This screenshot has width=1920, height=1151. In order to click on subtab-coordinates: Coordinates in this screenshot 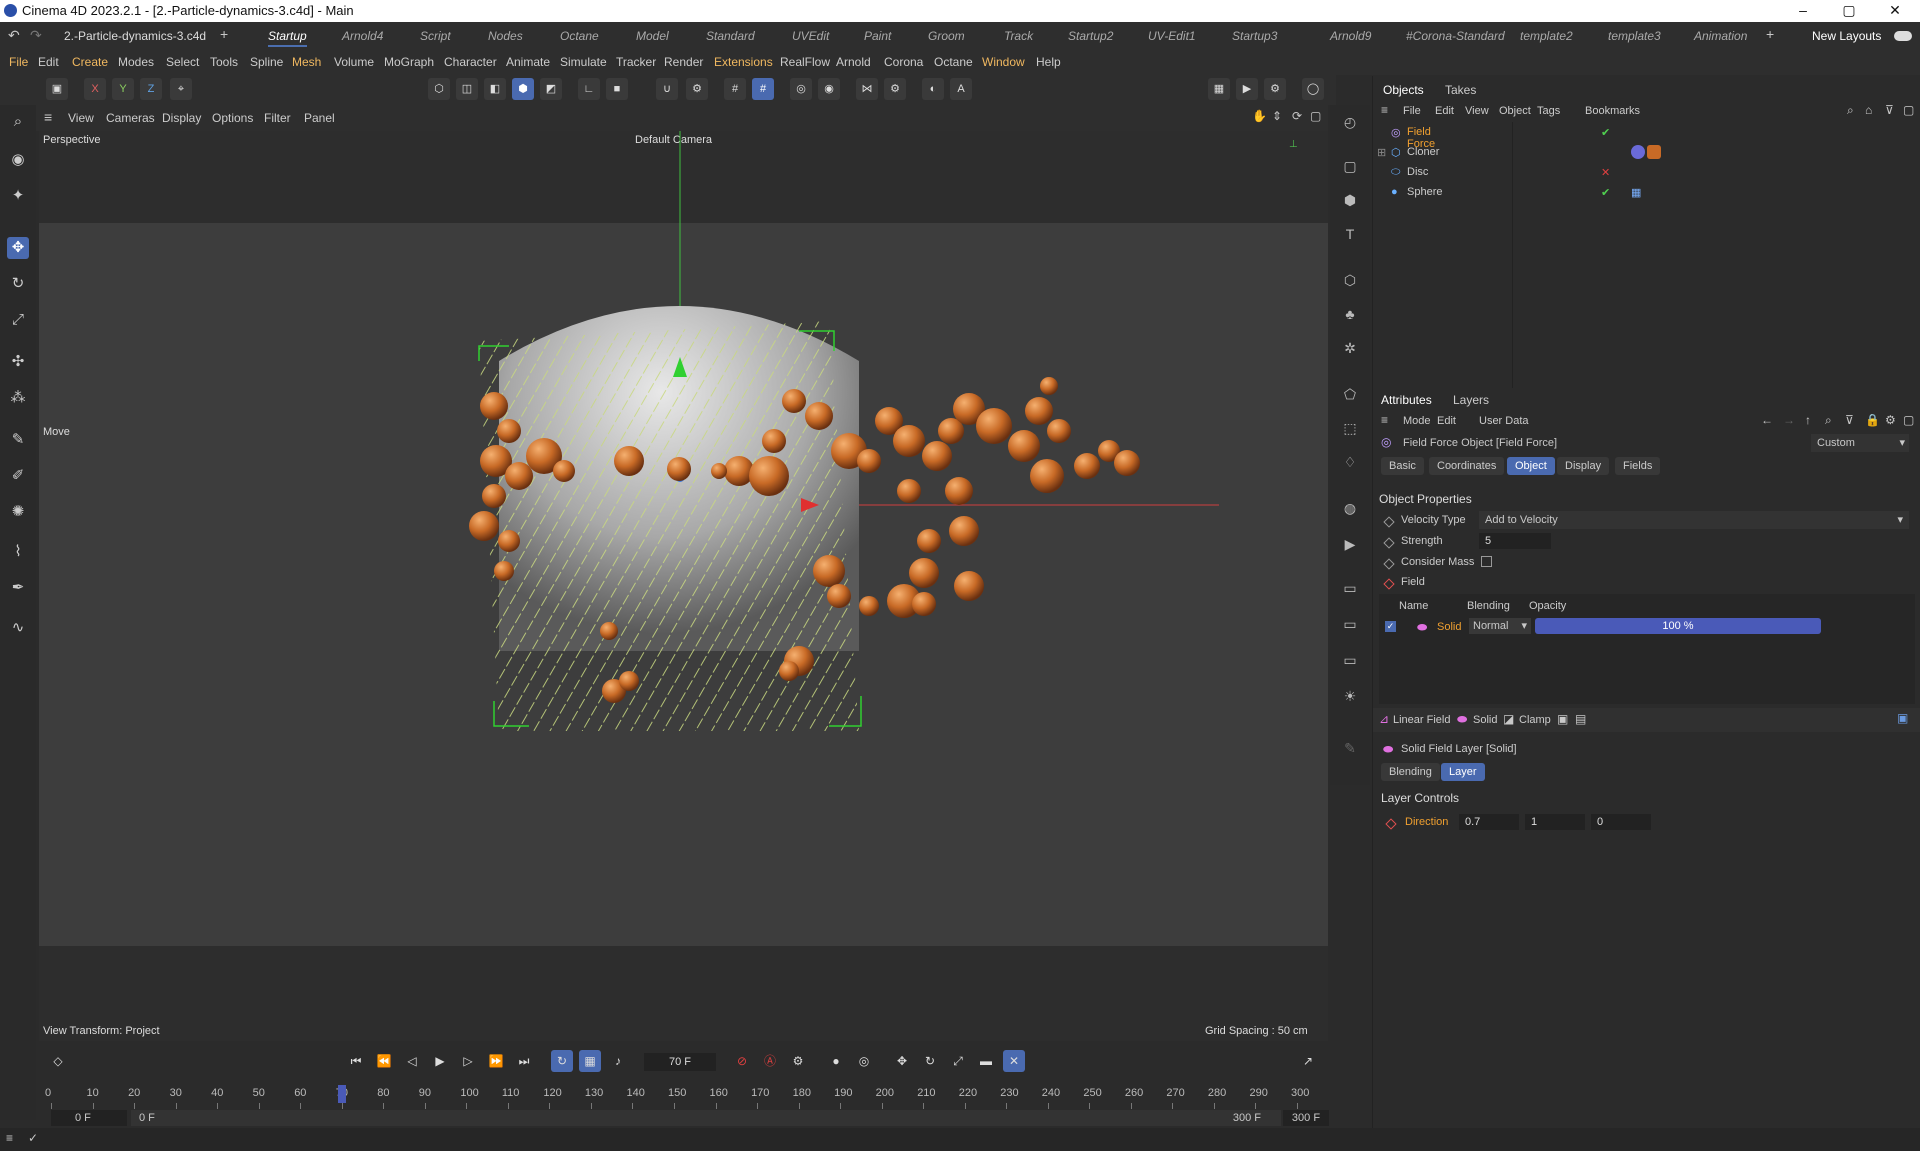, I will do `click(1467, 466)`.